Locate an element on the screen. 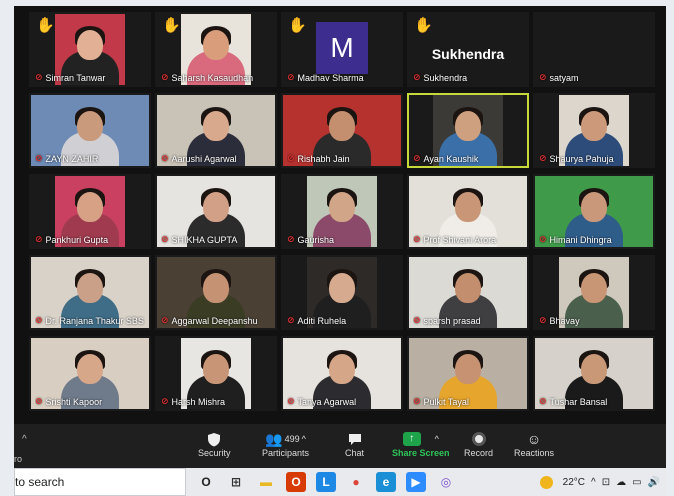  participant-tile: ⊘ Pulkit Tayal is located at coordinates (468, 373).